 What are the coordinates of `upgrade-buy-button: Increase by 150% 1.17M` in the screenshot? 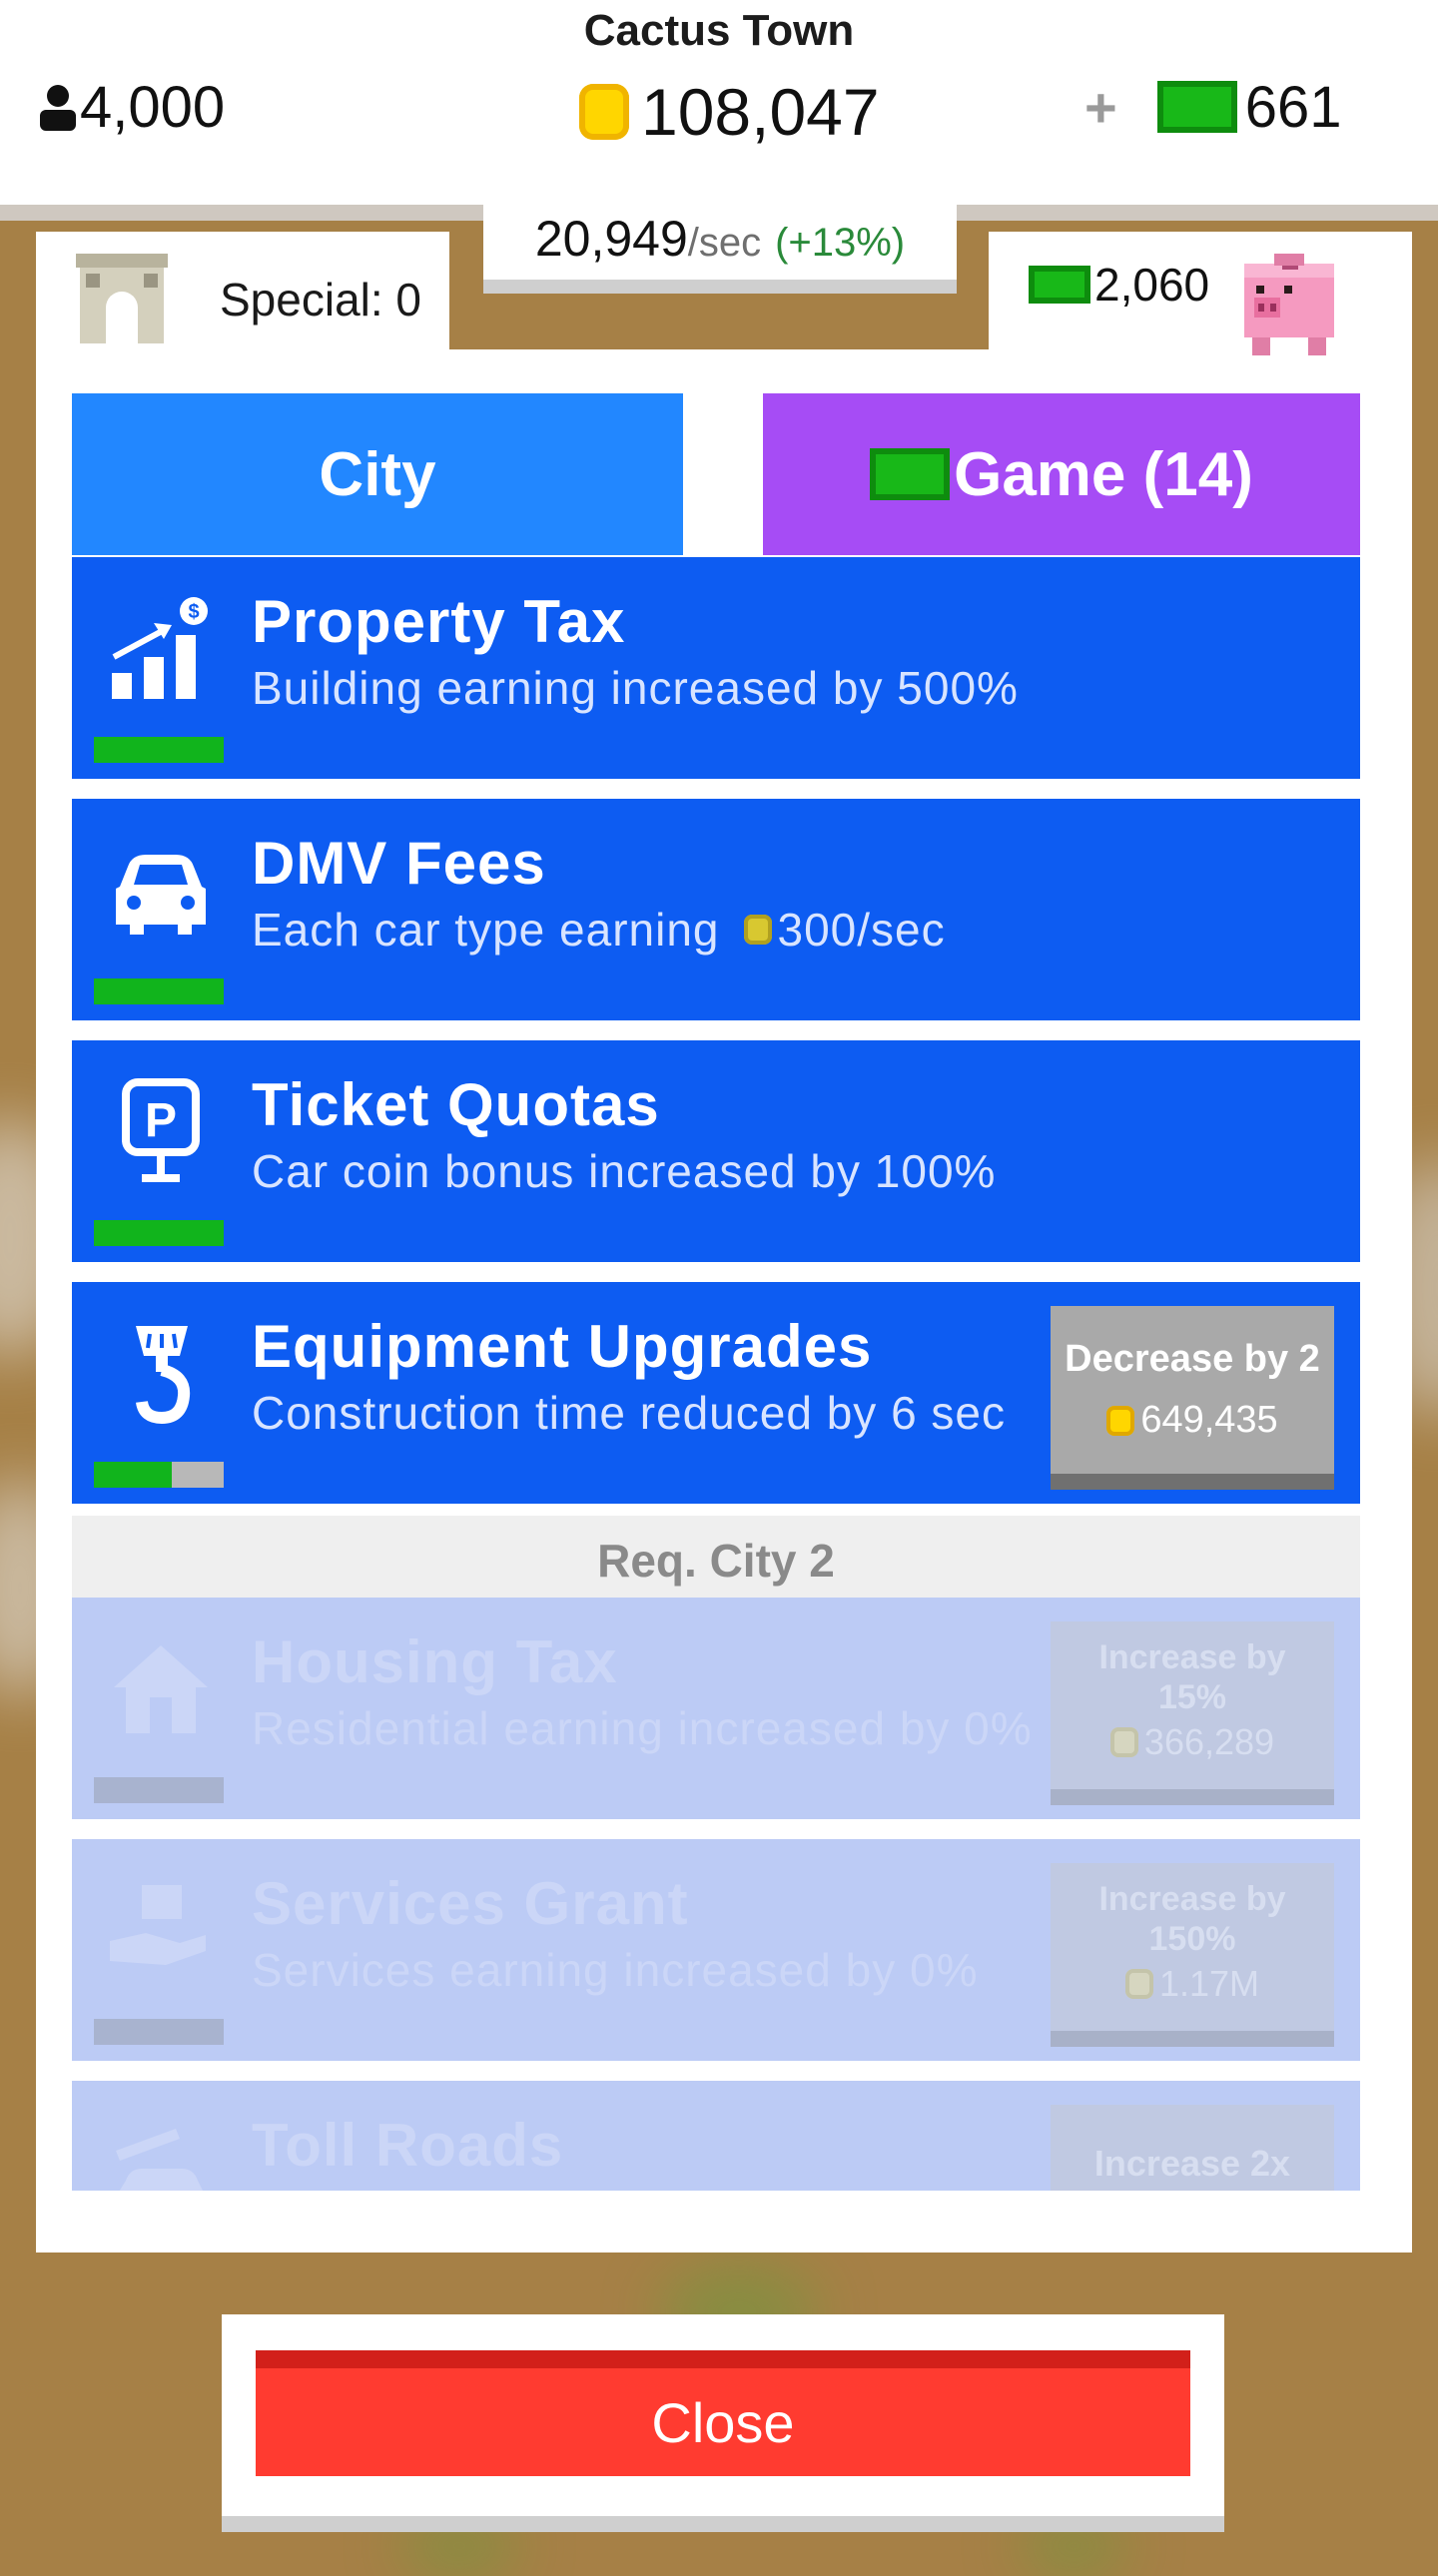 It's located at (1192, 1955).